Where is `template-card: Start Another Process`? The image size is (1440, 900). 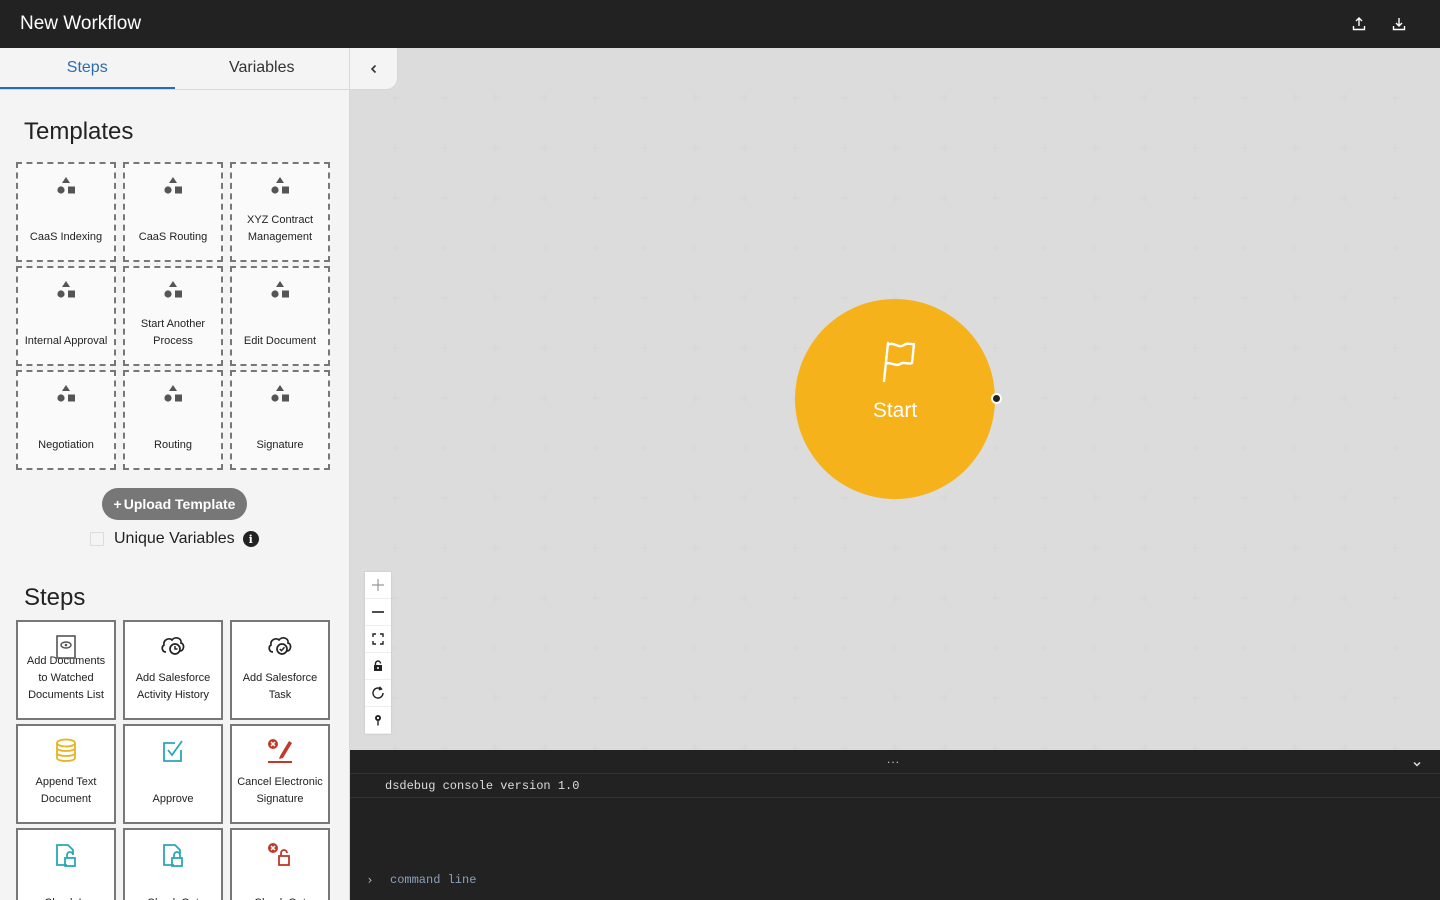 template-card: Start Another Process is located at coordinates (173, 316).